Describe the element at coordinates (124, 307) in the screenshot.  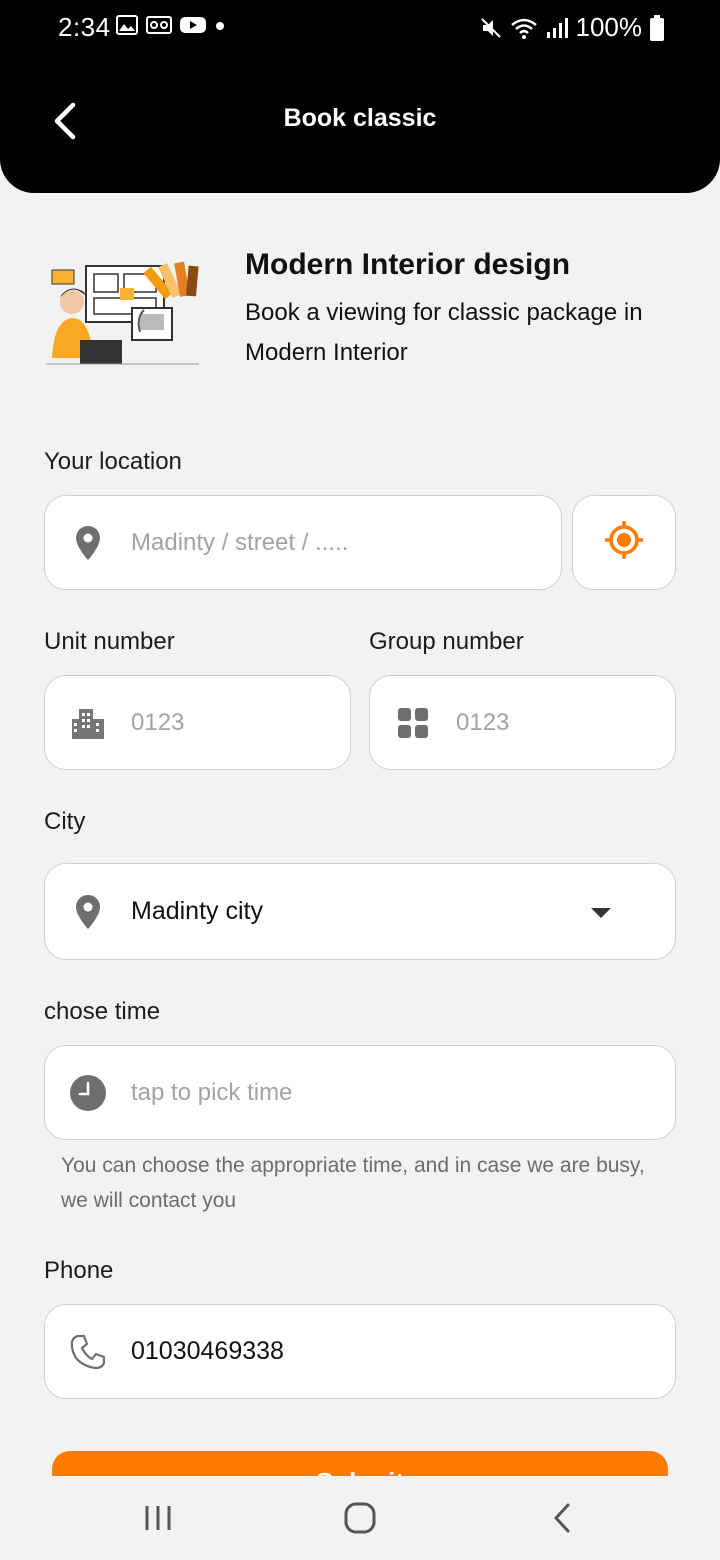
I see `interior-design-illustration` at that location.